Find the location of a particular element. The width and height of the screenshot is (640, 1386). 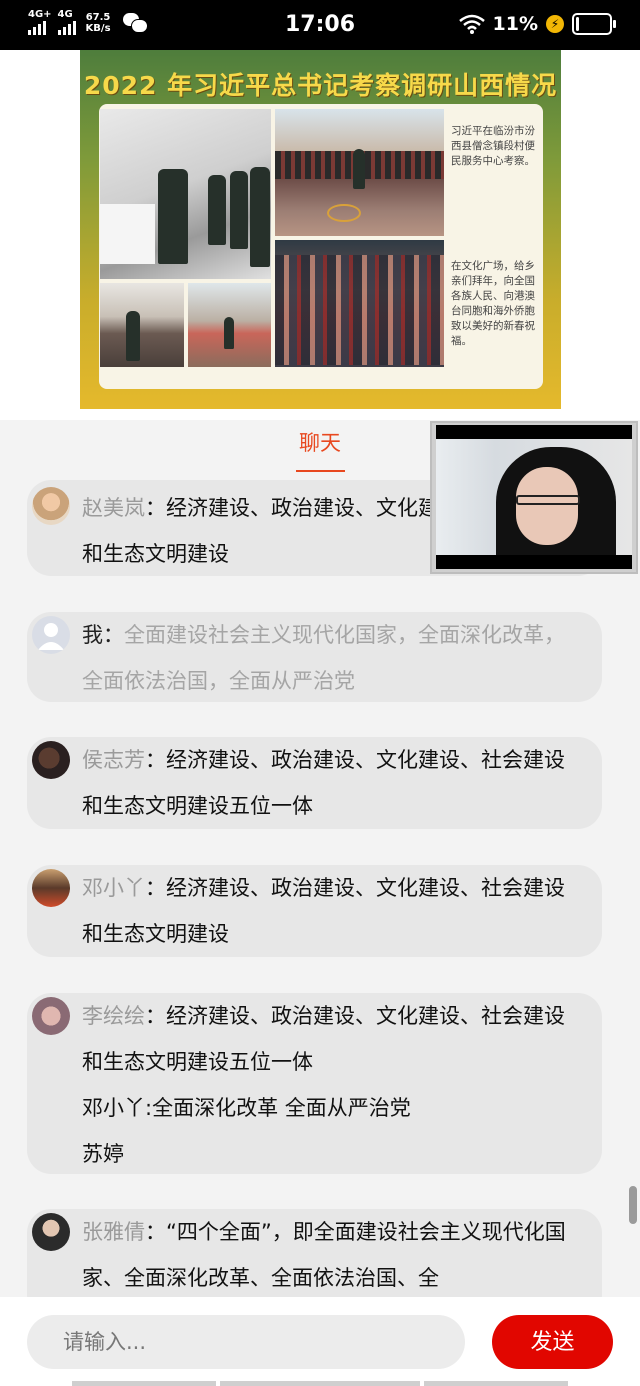

send-button: 发送 is located at coordinates (552, 1342).